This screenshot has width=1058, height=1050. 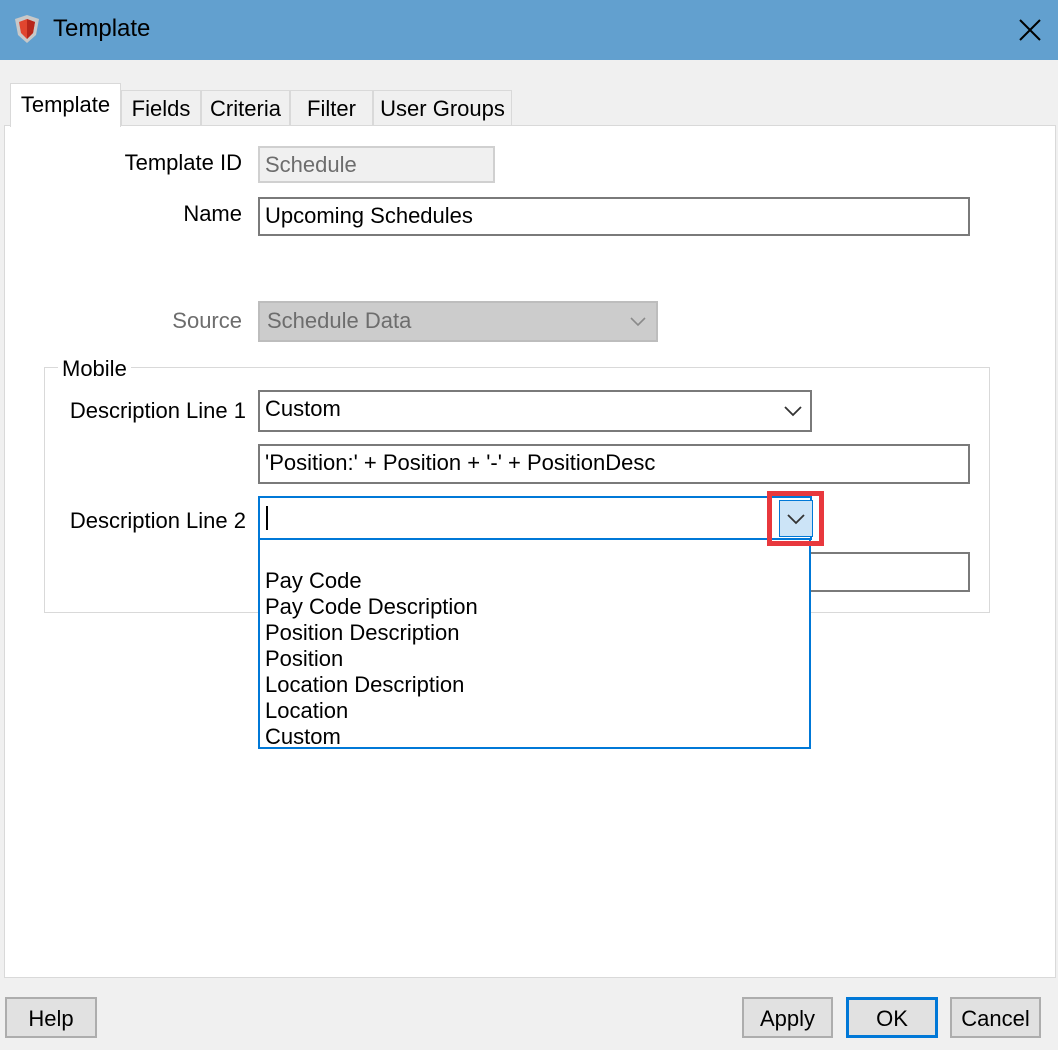 I want to click on name-field: Upcoming Schedules, so click(x=614, y=216).